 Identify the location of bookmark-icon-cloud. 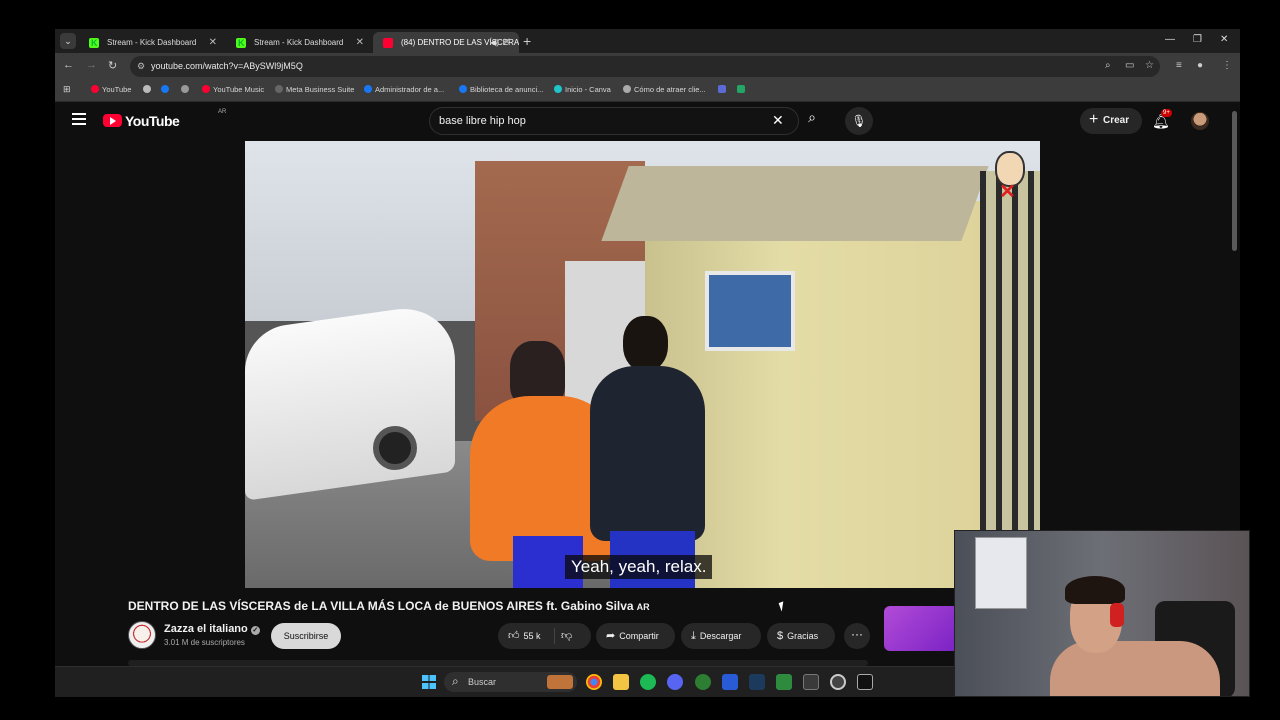
(148, 89).